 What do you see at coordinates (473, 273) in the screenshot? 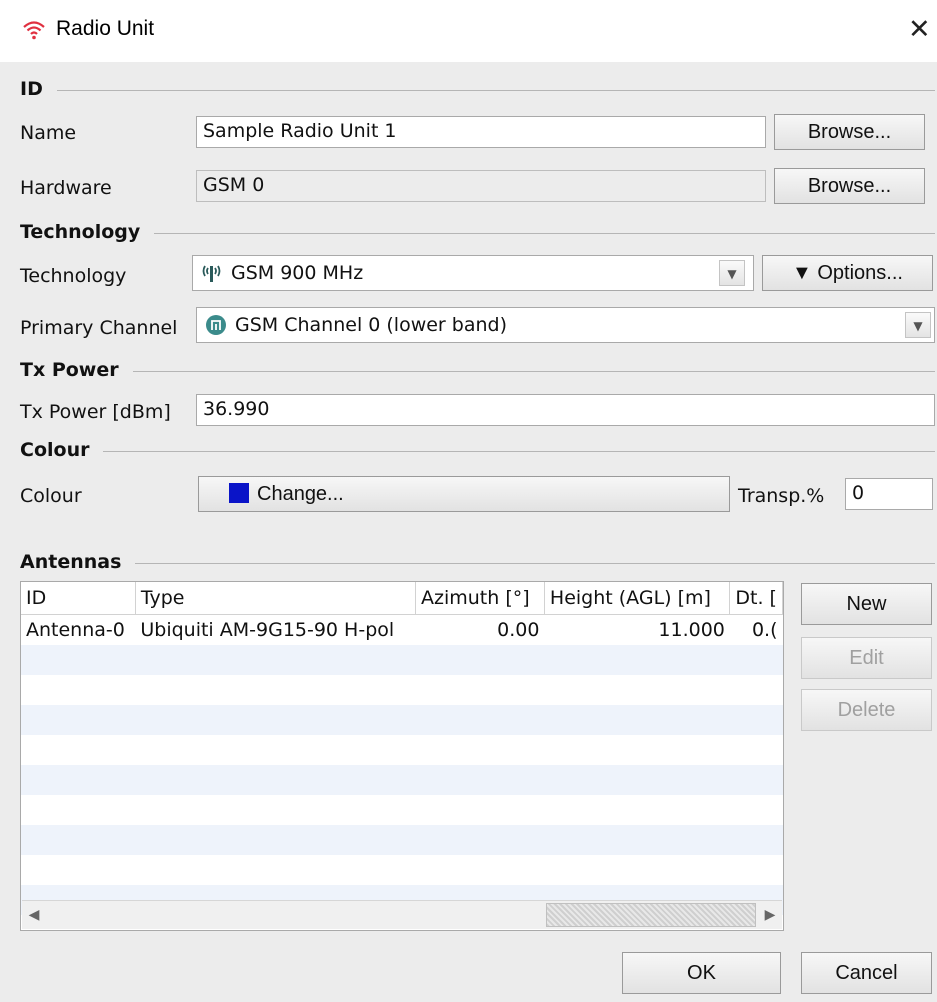
I see `technology-select: GSM 900 MHz ▼` at bounding box center [473, 273].